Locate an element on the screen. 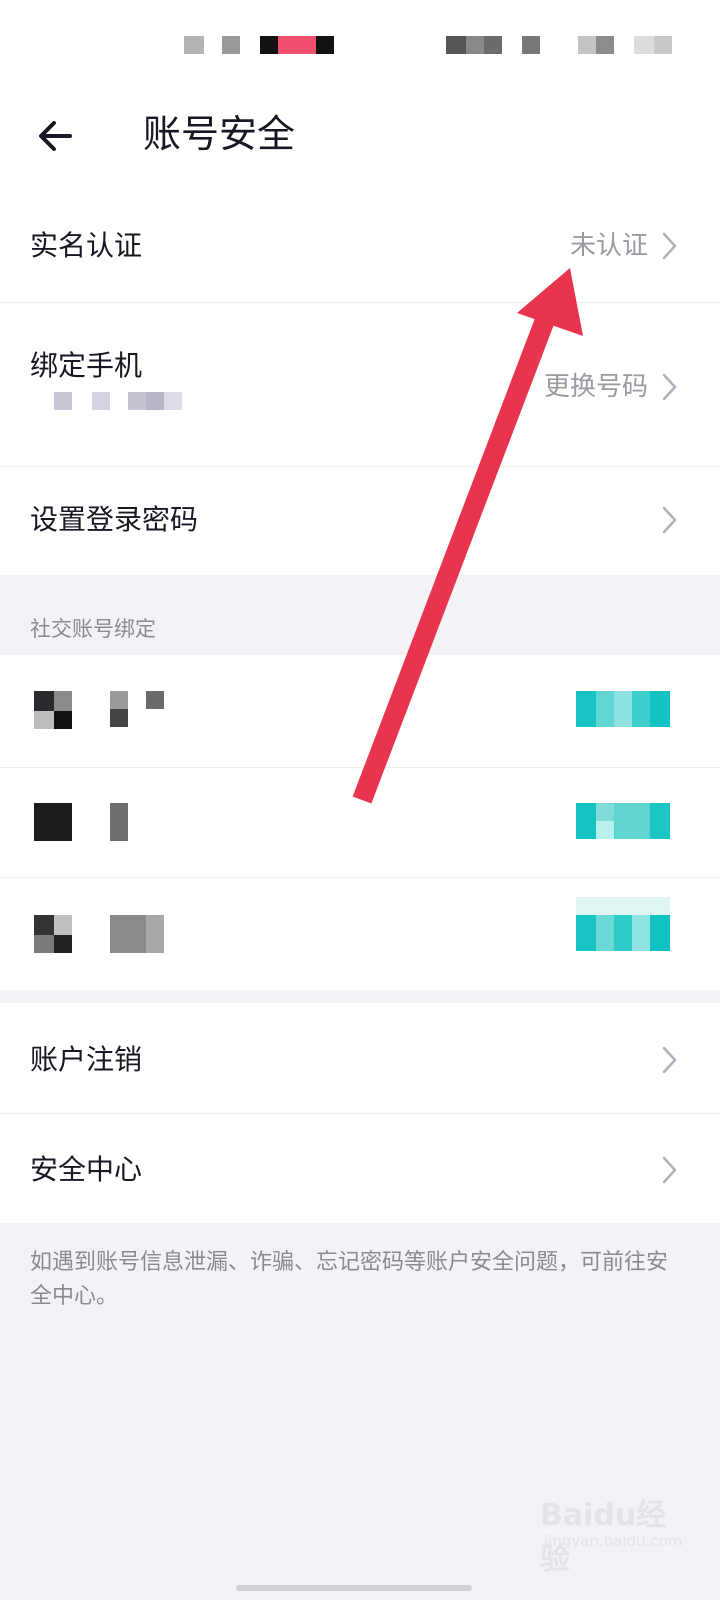 The width and height of the screenshot is (720, 1600). row-label: 安全中心 is located at coordinates (86, 1169).